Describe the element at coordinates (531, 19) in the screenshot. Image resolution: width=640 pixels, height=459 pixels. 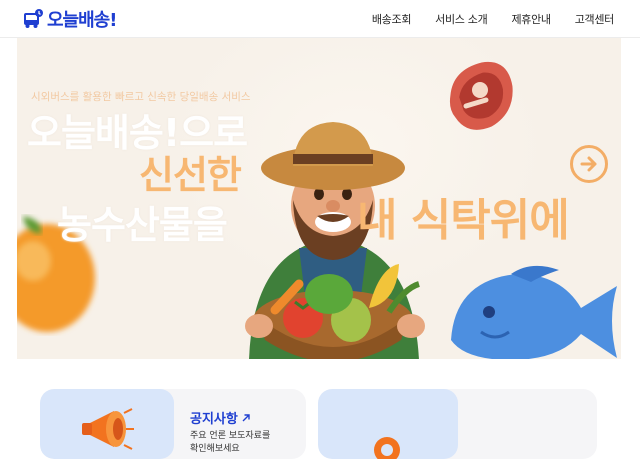
I see `nav-partnership: 제휴안내` at that location.